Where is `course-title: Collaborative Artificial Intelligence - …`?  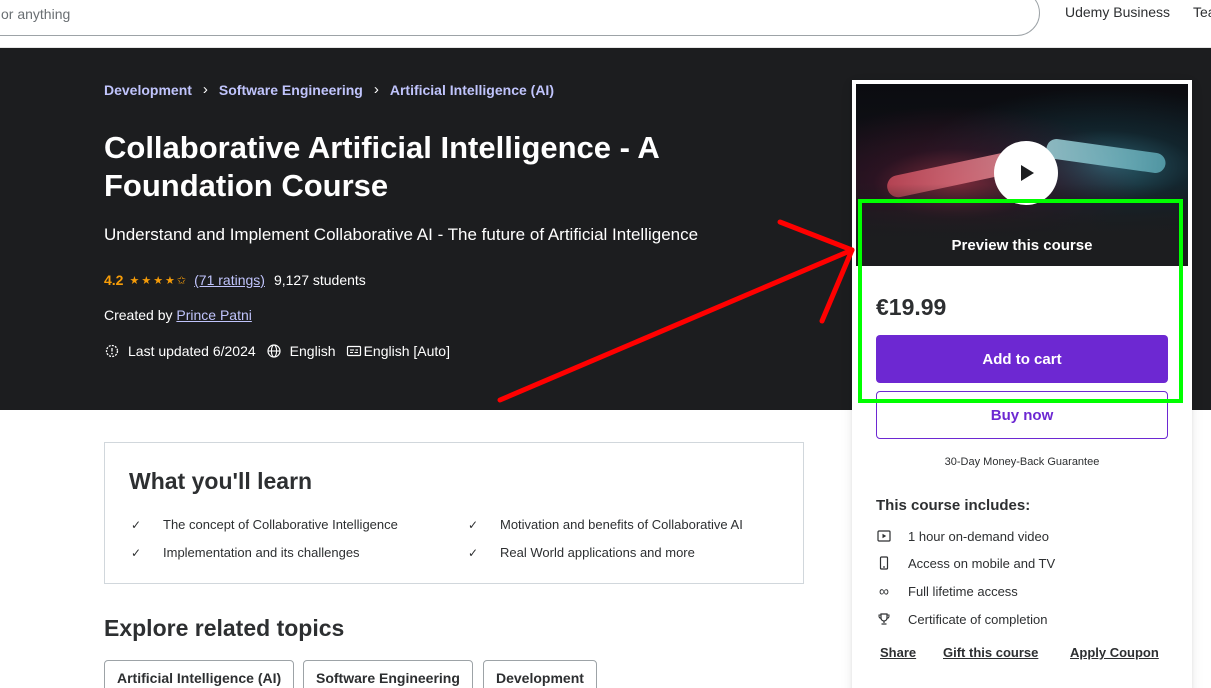
course-title: Collaborative Artificial Intelligence - … is located at coordinates (381, 166).